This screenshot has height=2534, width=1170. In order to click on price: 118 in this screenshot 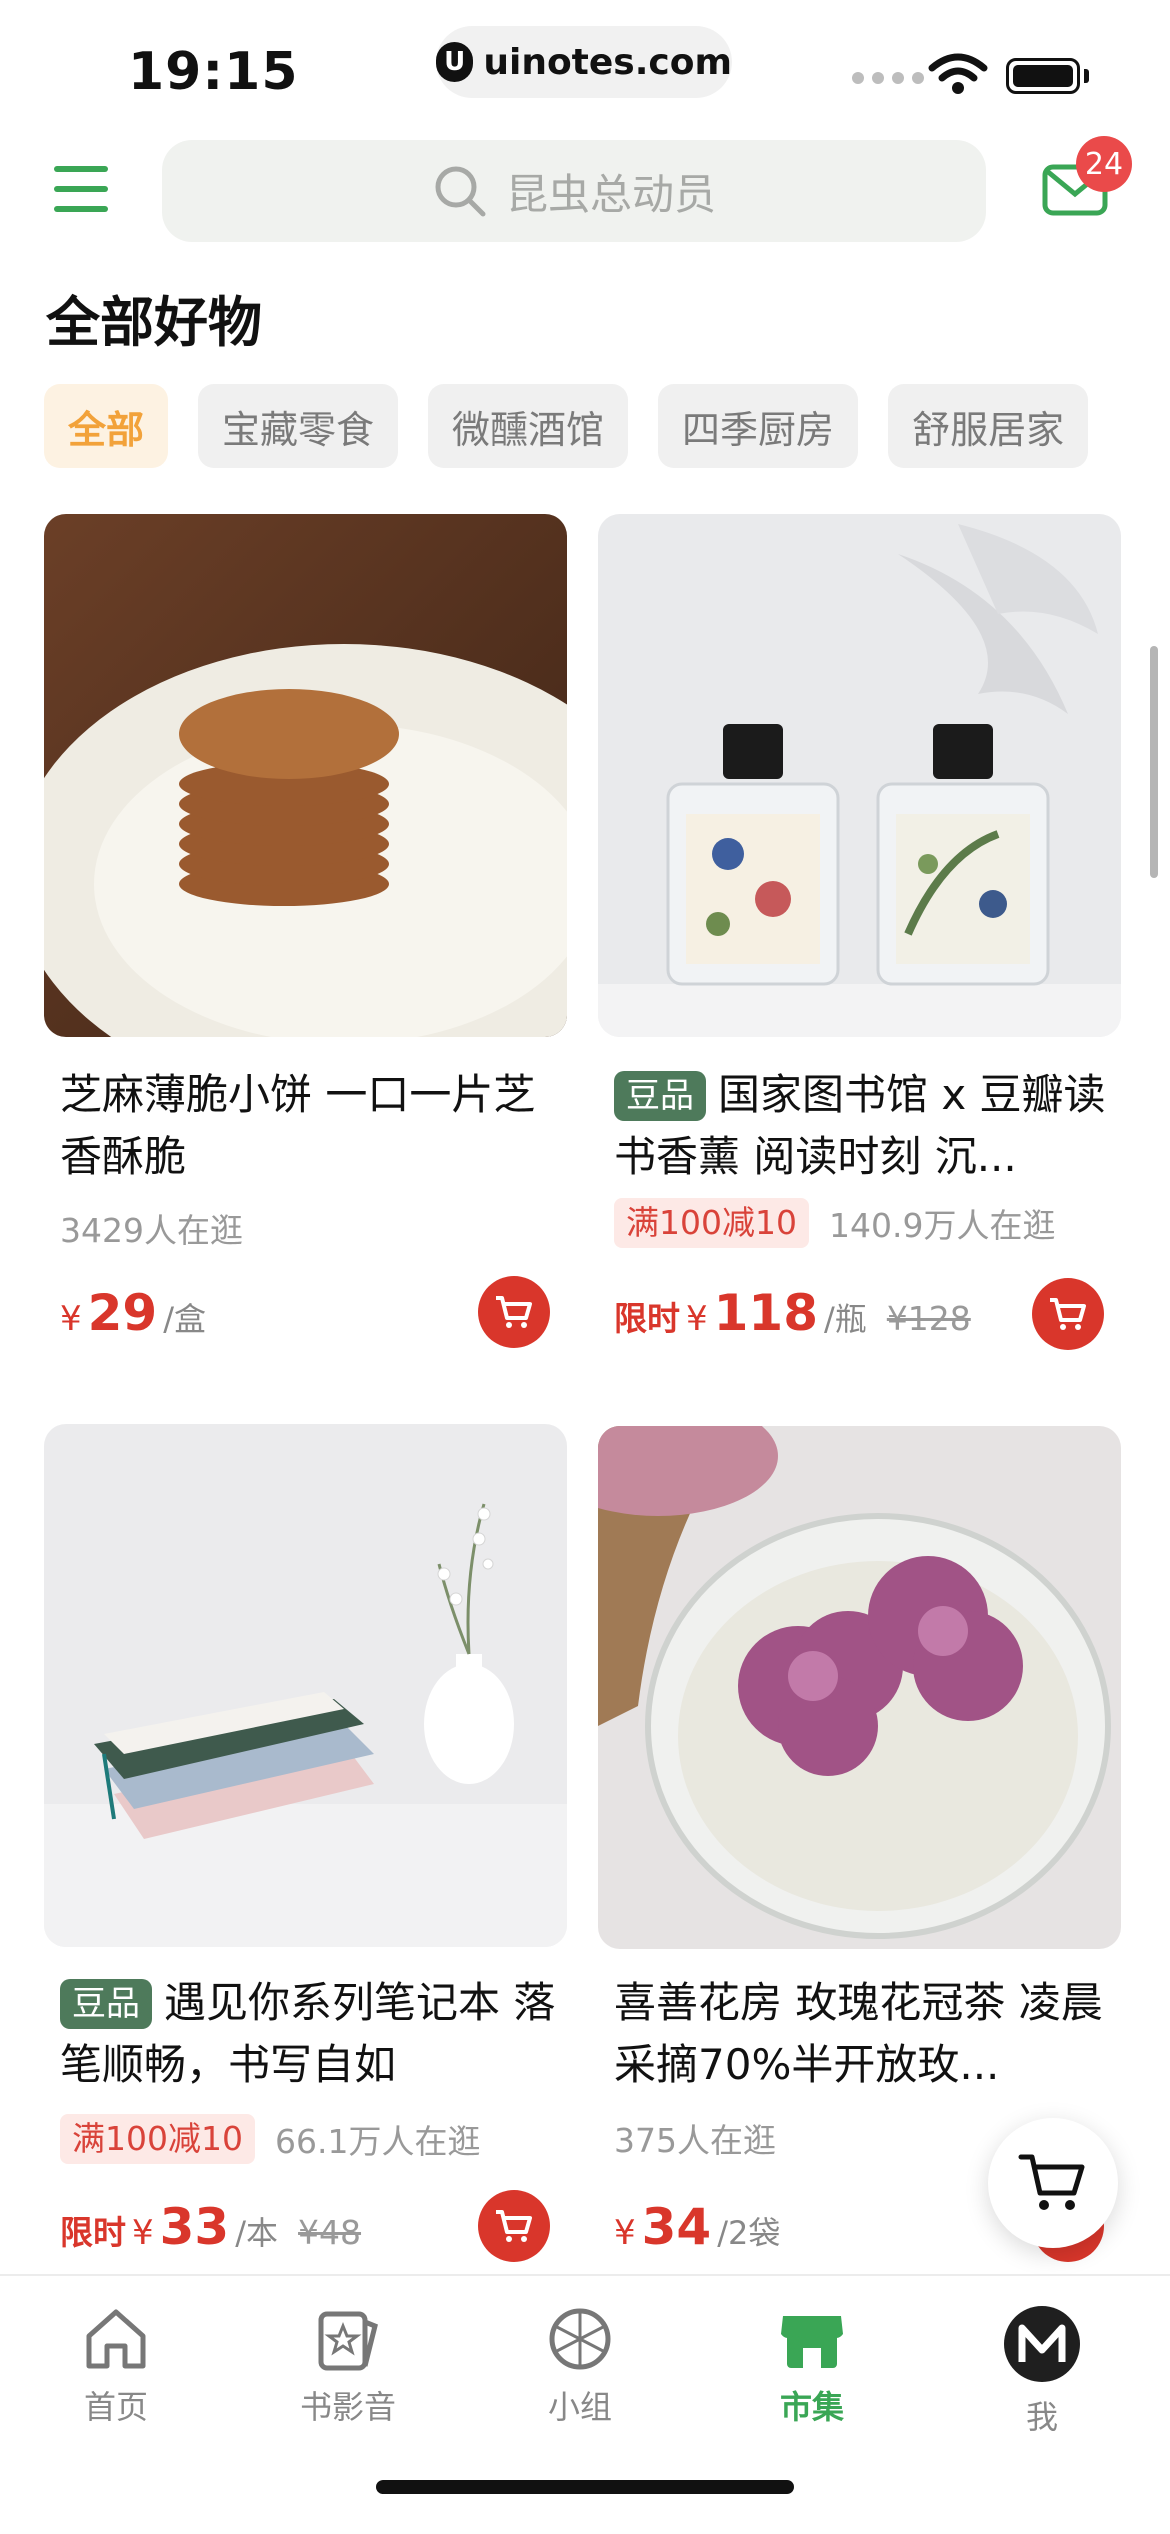, I will do `click(766, 1313)`.